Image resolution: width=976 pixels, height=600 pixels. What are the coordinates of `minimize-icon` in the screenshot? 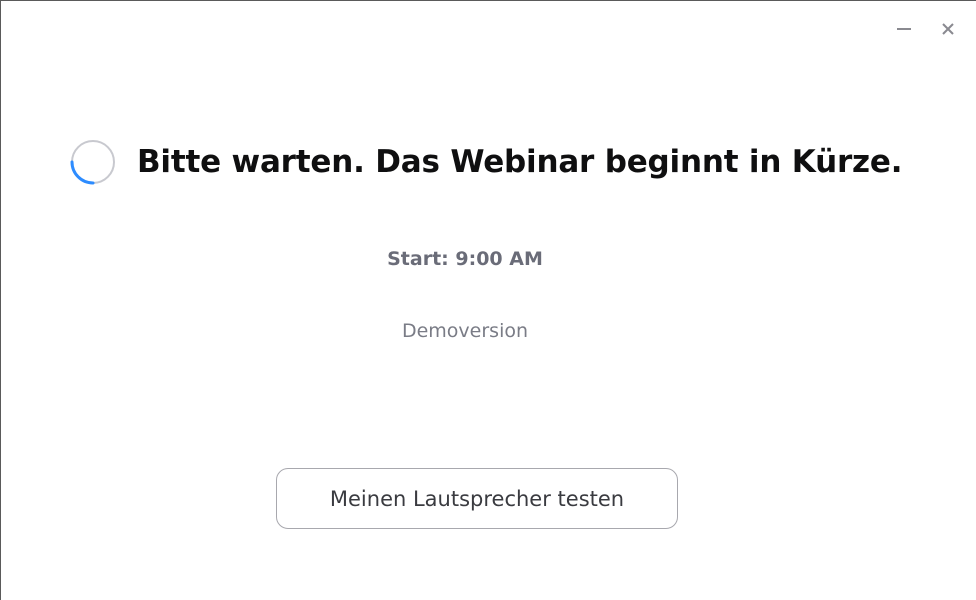 It's located at (904, 29).